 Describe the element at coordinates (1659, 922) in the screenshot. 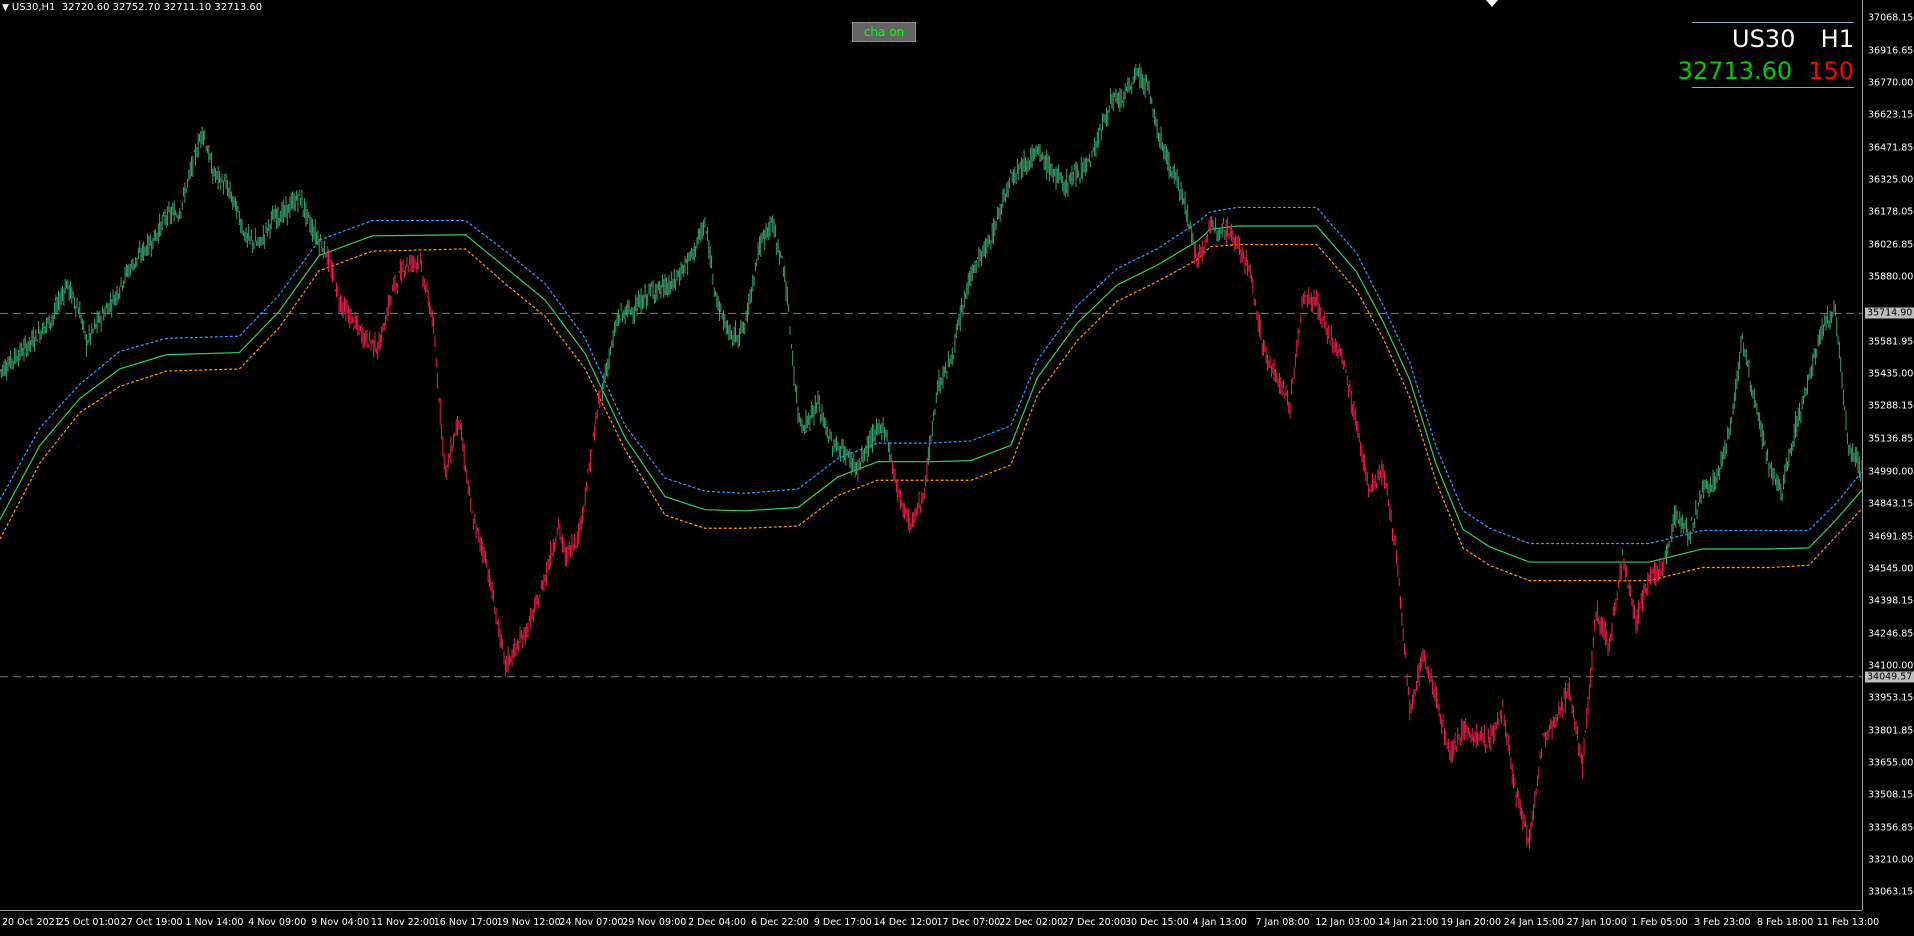

I see `time-label: 1 Feb 05:00` at that location.